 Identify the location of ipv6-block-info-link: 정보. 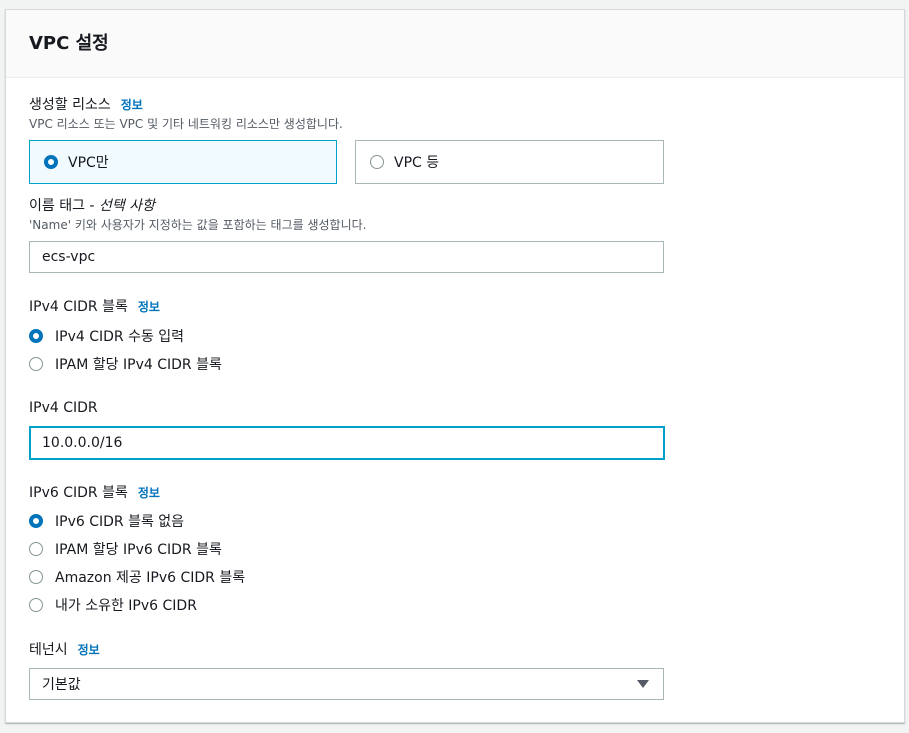
(149, 493).